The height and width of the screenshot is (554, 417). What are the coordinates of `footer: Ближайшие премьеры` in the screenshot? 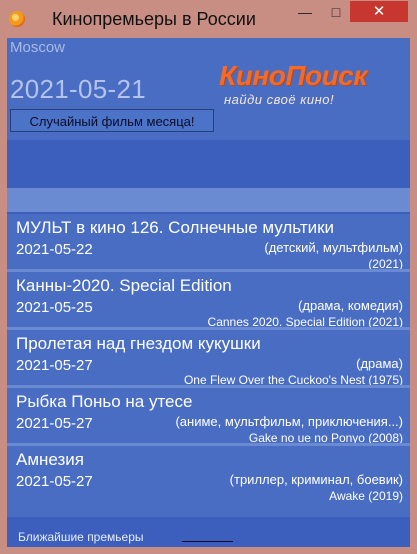 It's located at (208, 532).